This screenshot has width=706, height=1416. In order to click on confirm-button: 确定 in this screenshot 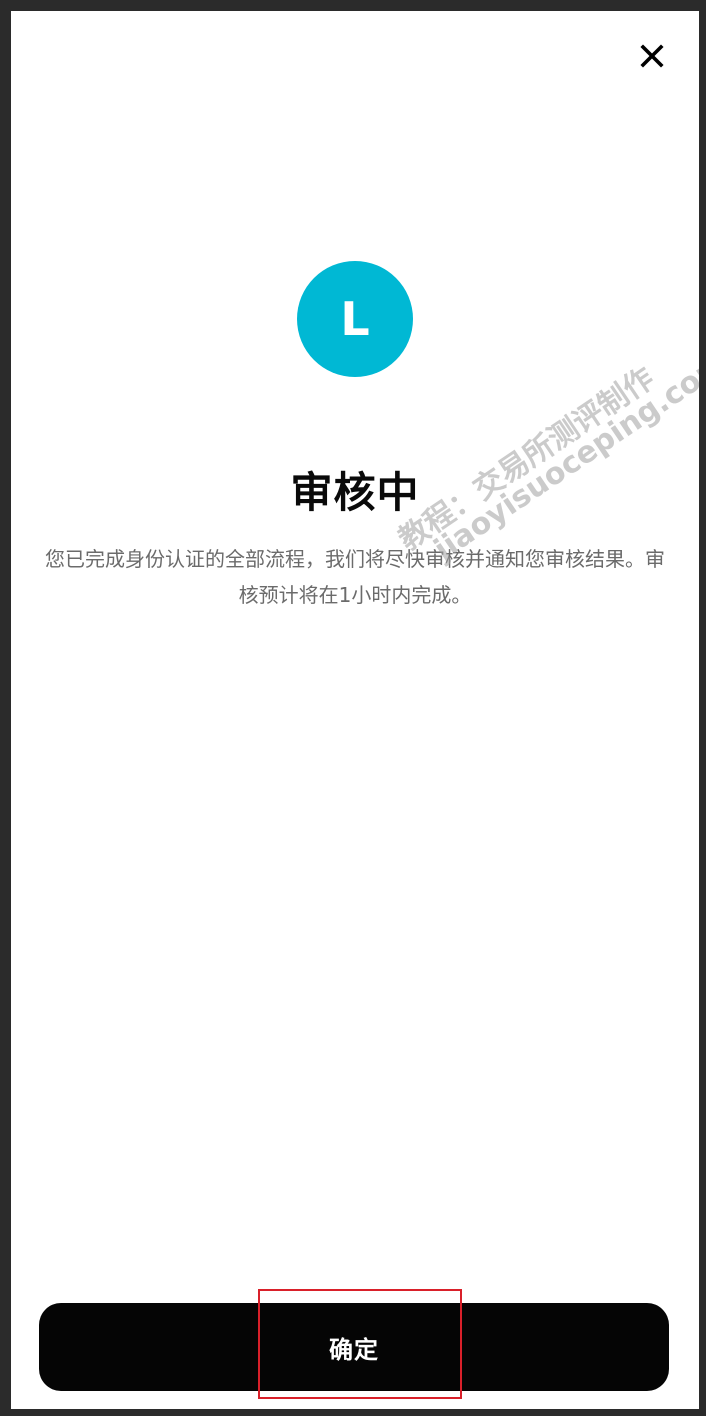, I will do `click(354, 1347)`.